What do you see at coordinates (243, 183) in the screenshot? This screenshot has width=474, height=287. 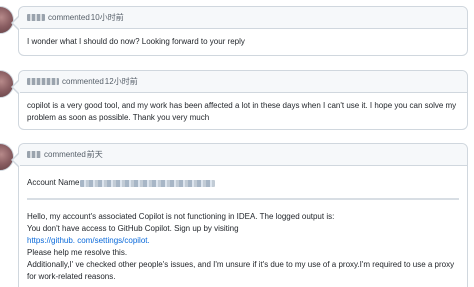 I see `account-line: Account Name` at bounding box center [243, 183].